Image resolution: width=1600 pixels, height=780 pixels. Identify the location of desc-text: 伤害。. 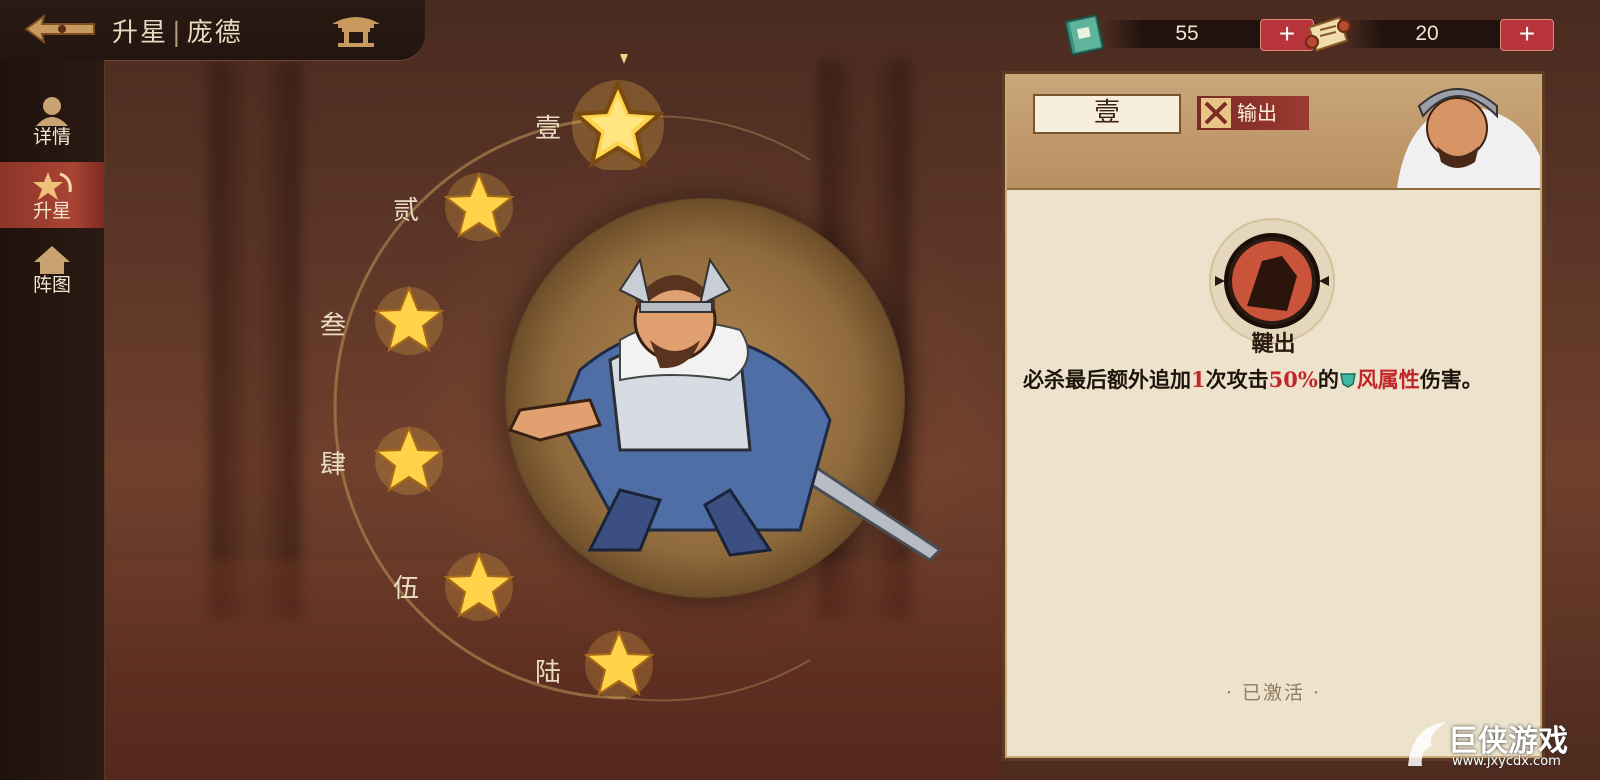
(1451, 379).